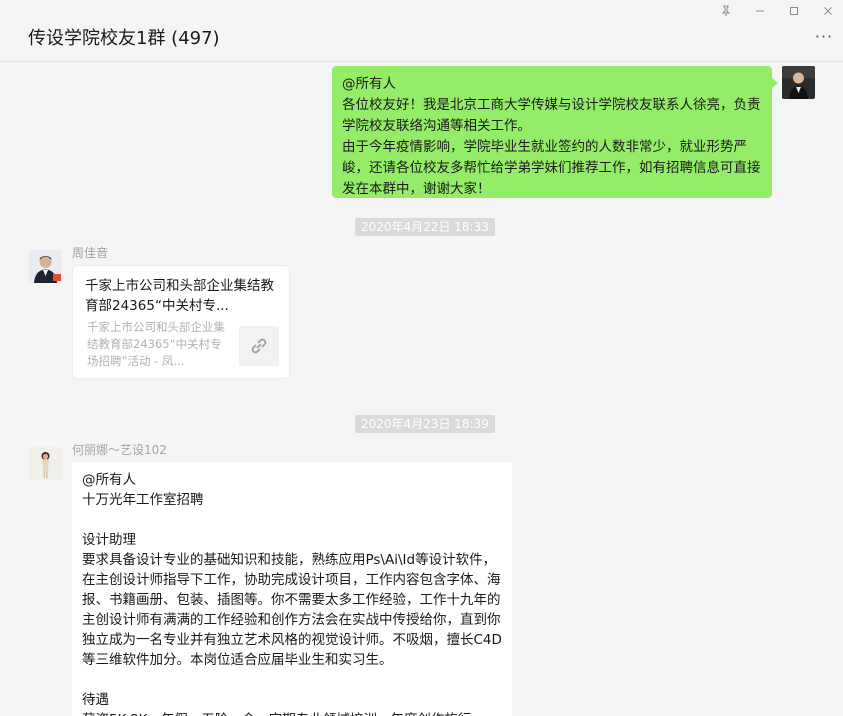 This screenshot has width=843, height=716. What do you see at coordinates (824, 37) in the screenshot?
I see `more-options-button: ···` at bounding box center [824, 37].